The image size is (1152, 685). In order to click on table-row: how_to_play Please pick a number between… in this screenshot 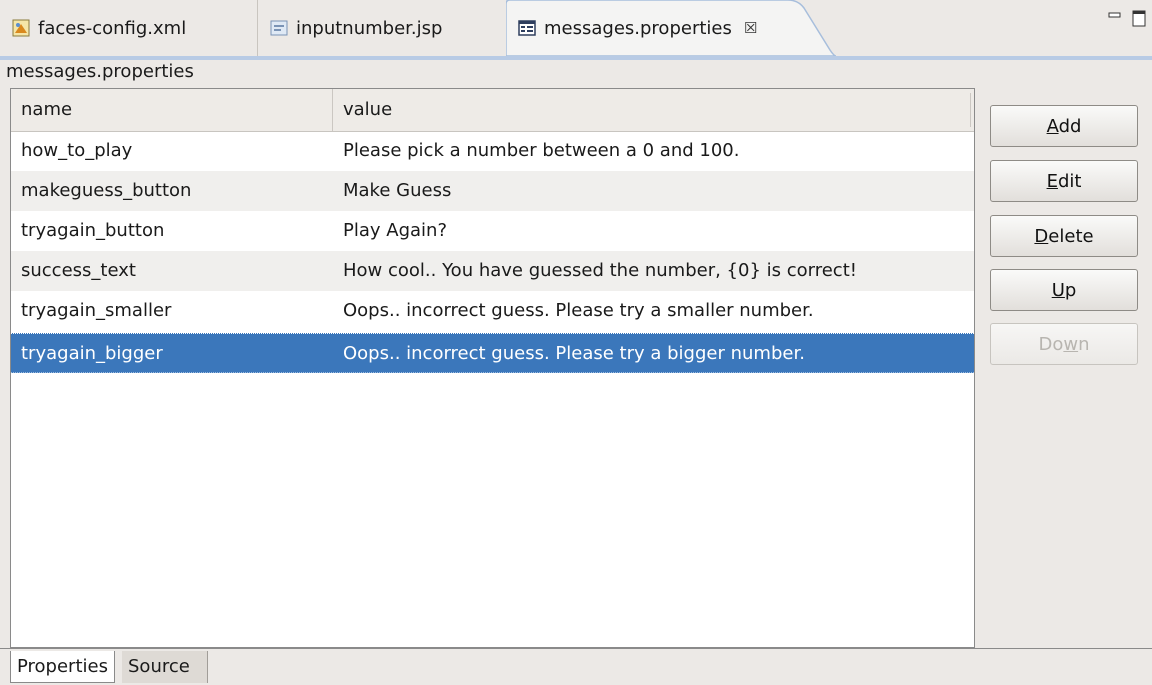, I will do `click(492, 151)`.